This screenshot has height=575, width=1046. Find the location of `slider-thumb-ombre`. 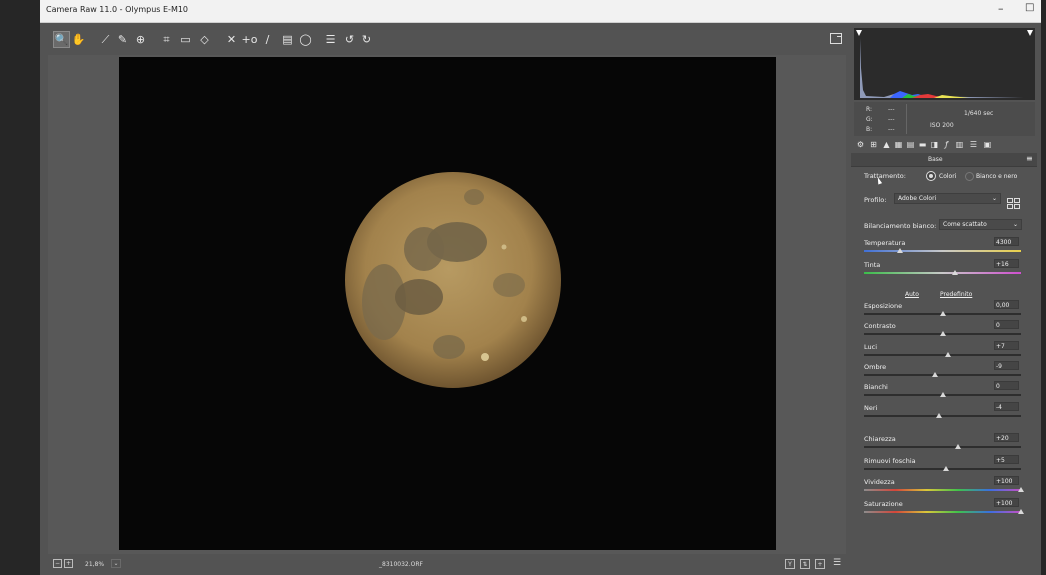

slider-thumb-ombre is located at coordinates (935, 374).